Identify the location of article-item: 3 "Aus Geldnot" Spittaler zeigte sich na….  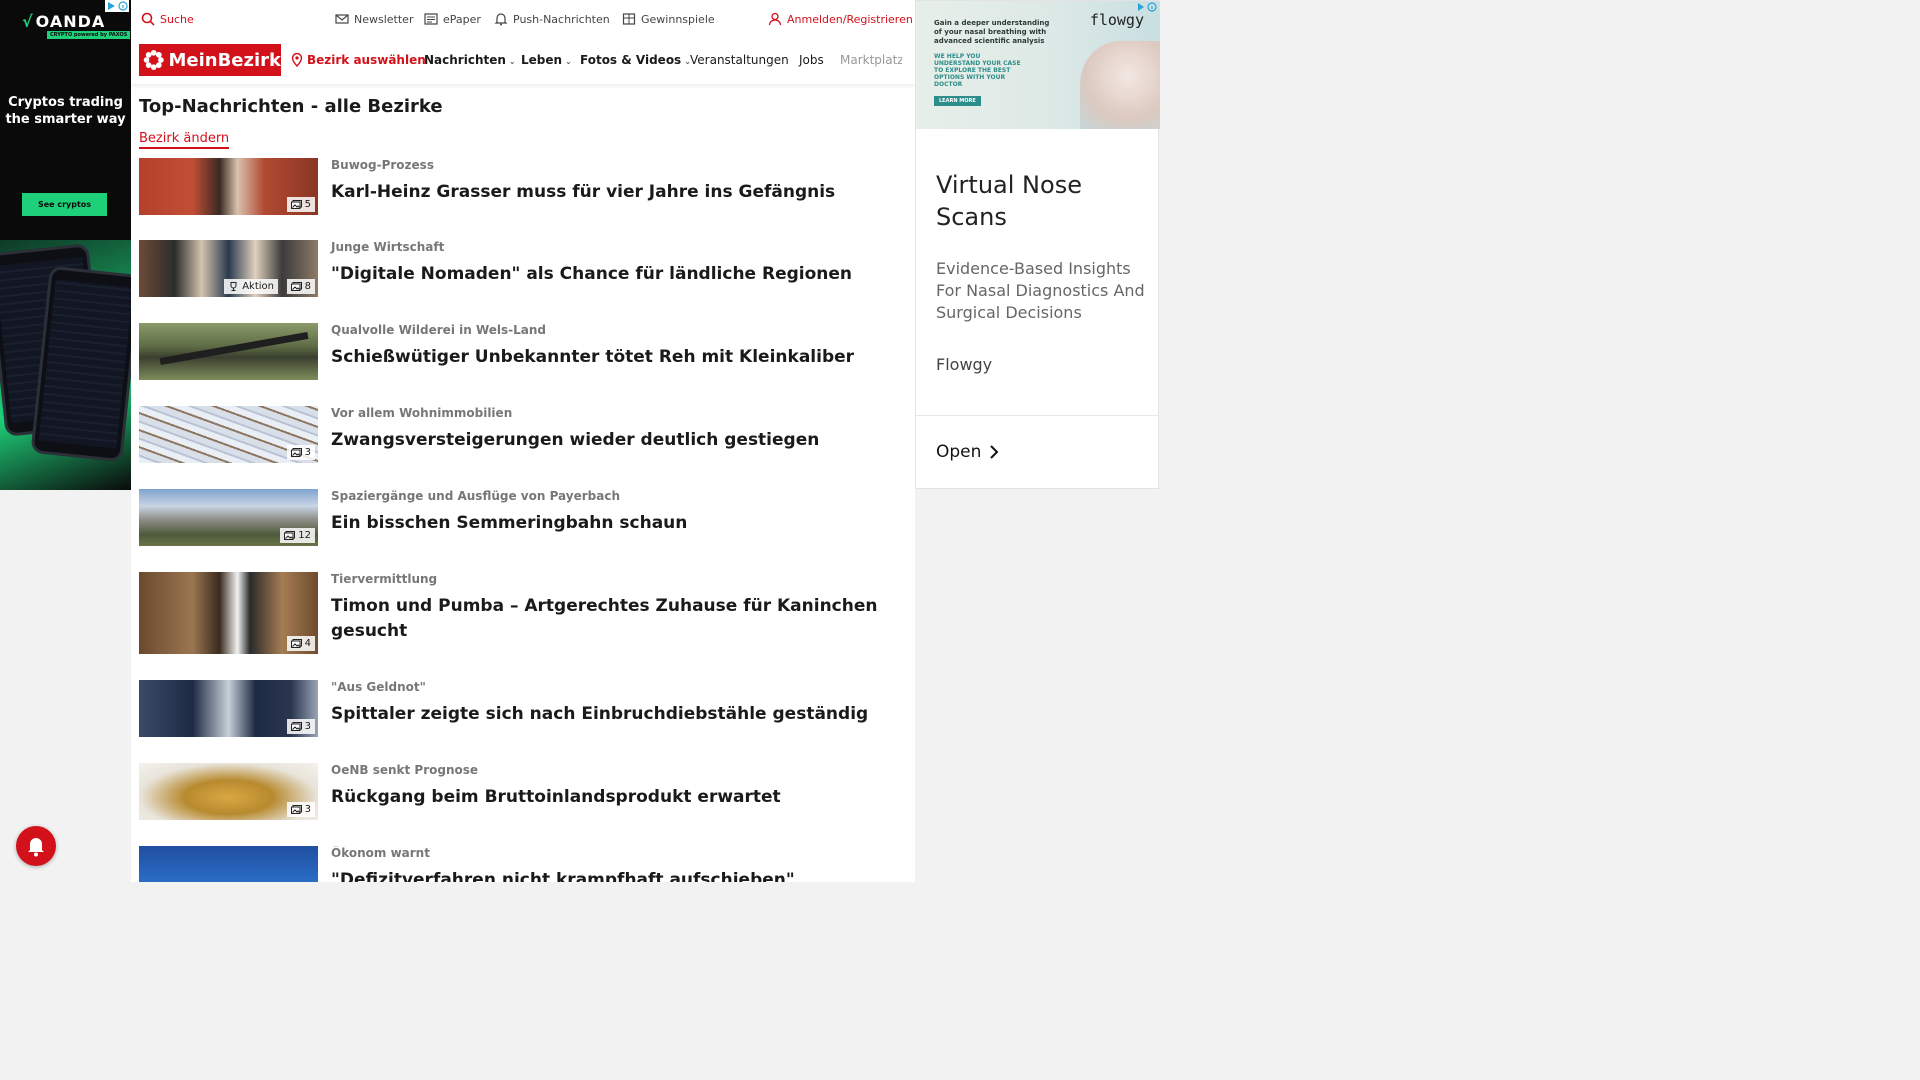
(524, 710).